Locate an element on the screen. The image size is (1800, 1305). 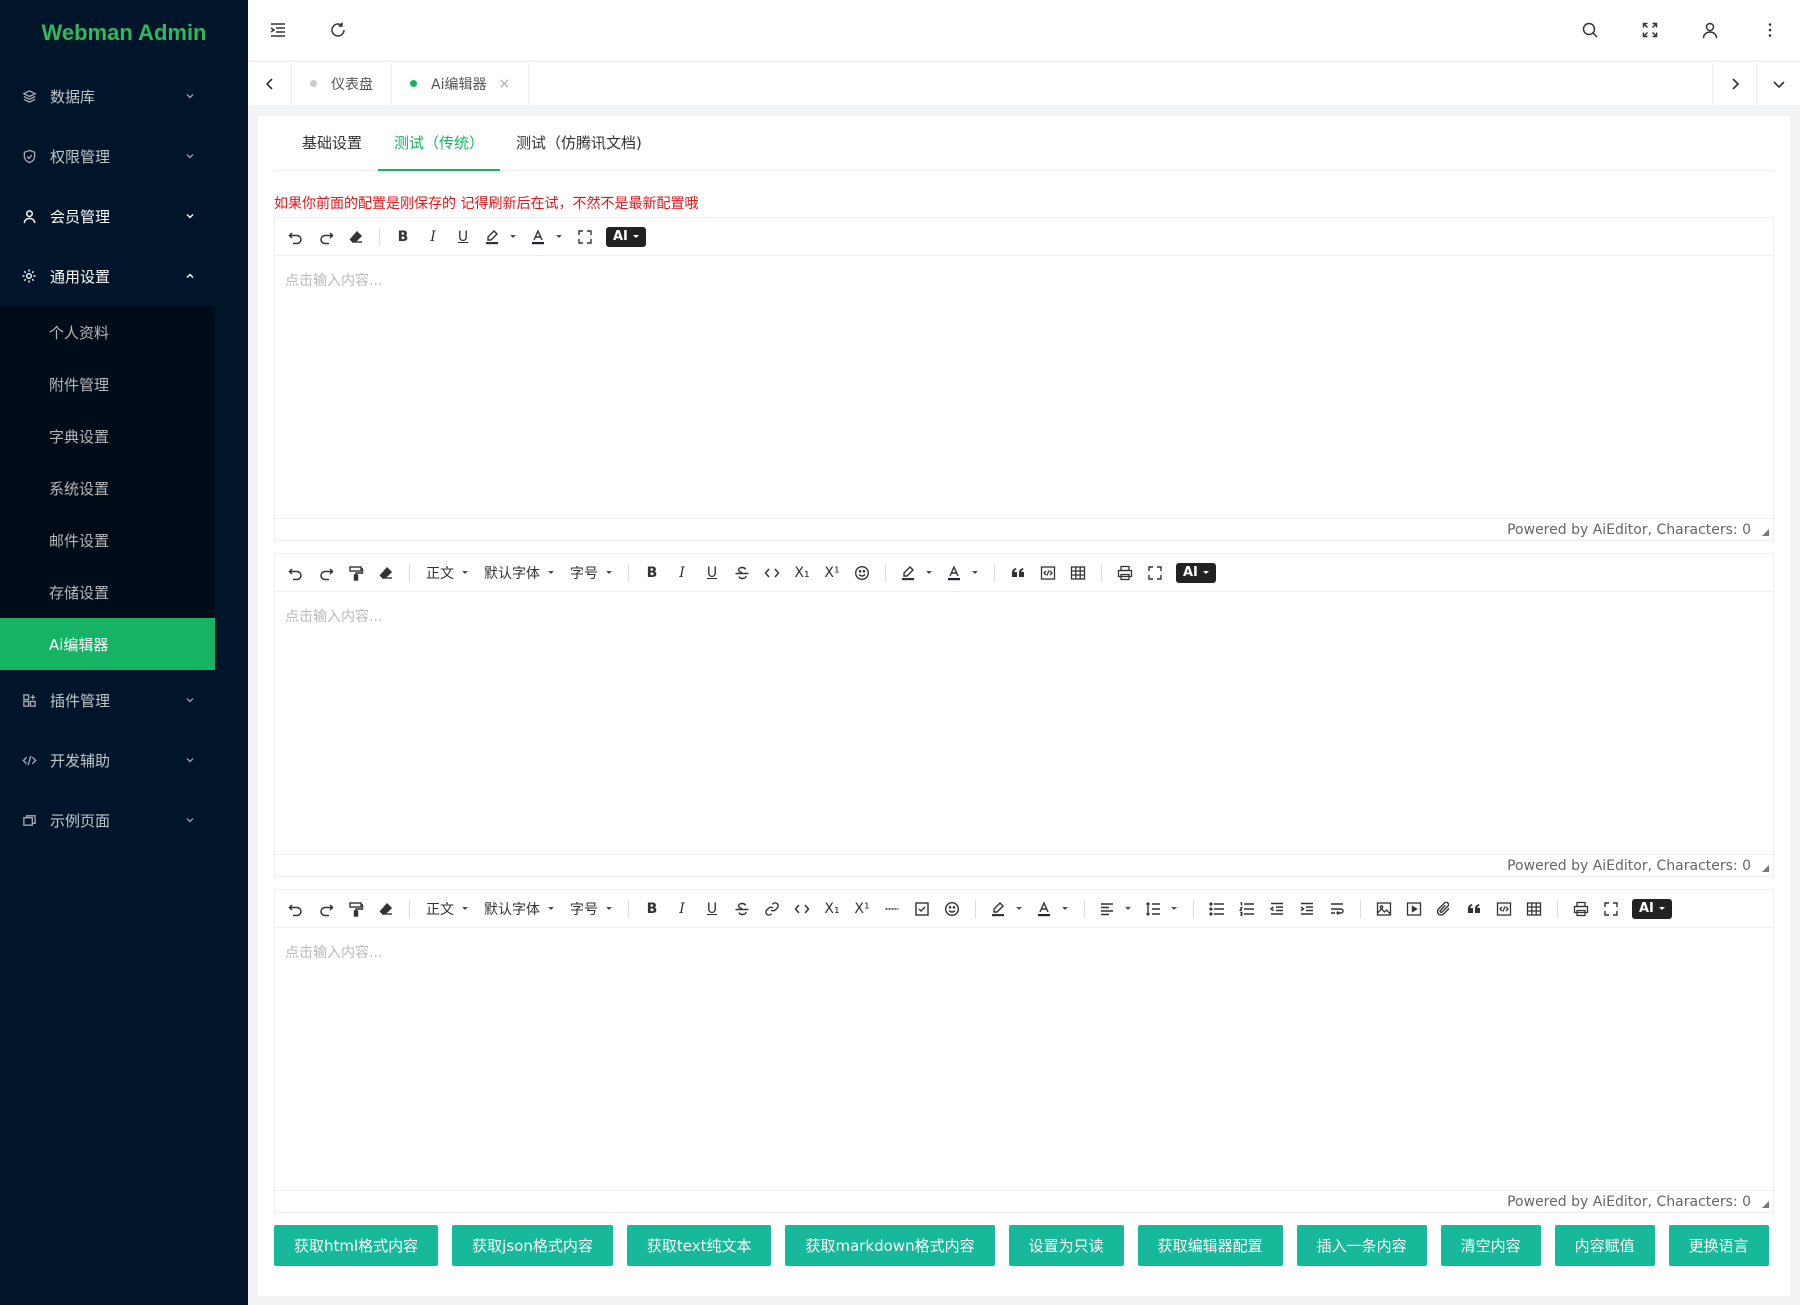
underline-button: U is located at coordinates (463, 237).